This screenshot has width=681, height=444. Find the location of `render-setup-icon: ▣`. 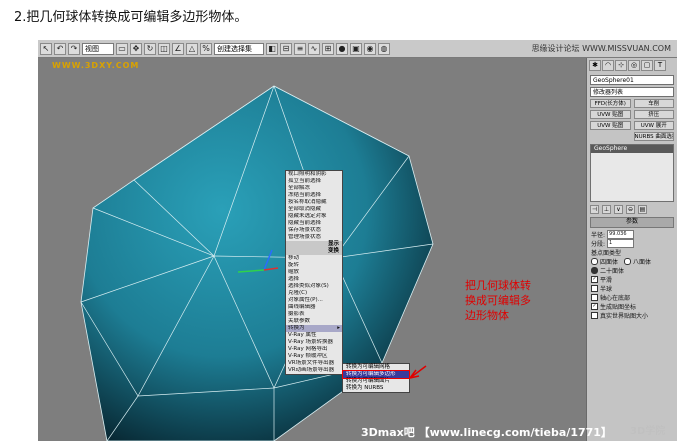

render-setup-icon: ▣ is located at coordinates (356, 48).